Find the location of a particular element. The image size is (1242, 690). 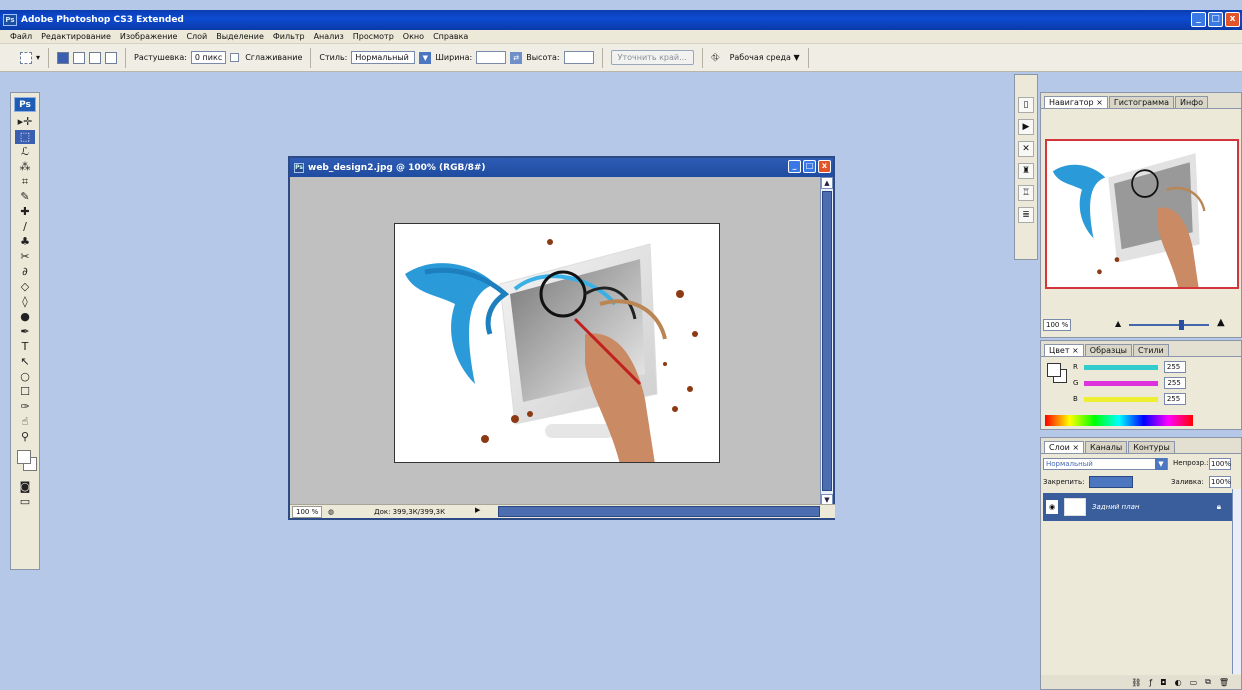

blue-channel-input: 255 is located at coordinates (1174, 399).